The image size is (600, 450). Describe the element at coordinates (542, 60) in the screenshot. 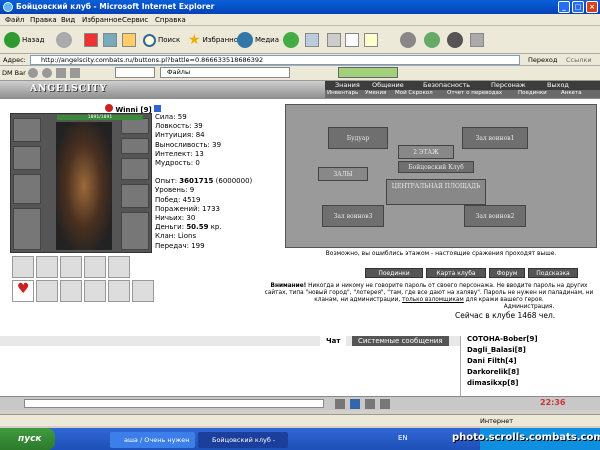

I see `go-button: Переход` at that location.